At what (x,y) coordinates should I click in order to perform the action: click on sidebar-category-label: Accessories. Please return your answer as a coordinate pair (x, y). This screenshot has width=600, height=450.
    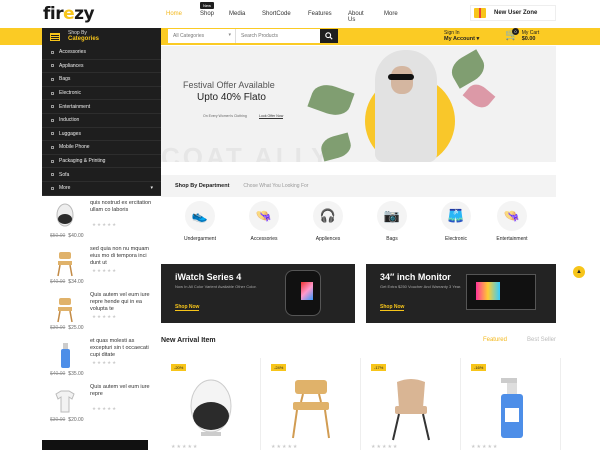
    Looking at the image, I should click on (72, 52).